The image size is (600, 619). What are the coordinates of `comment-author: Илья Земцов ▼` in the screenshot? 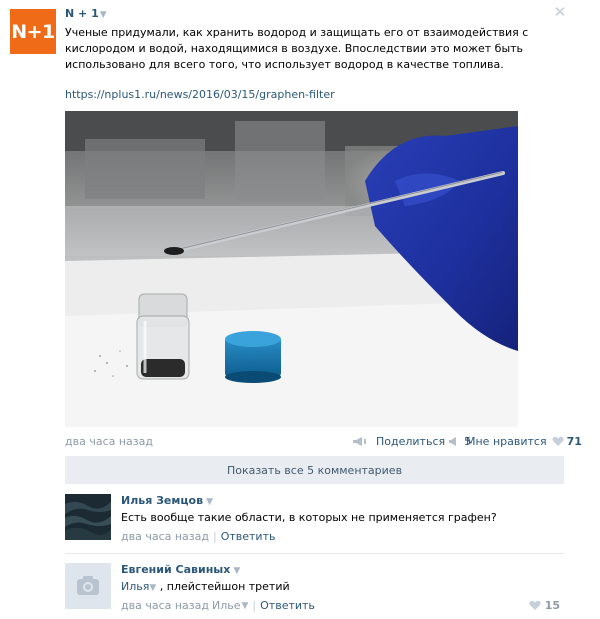 It's located at (167, 500).